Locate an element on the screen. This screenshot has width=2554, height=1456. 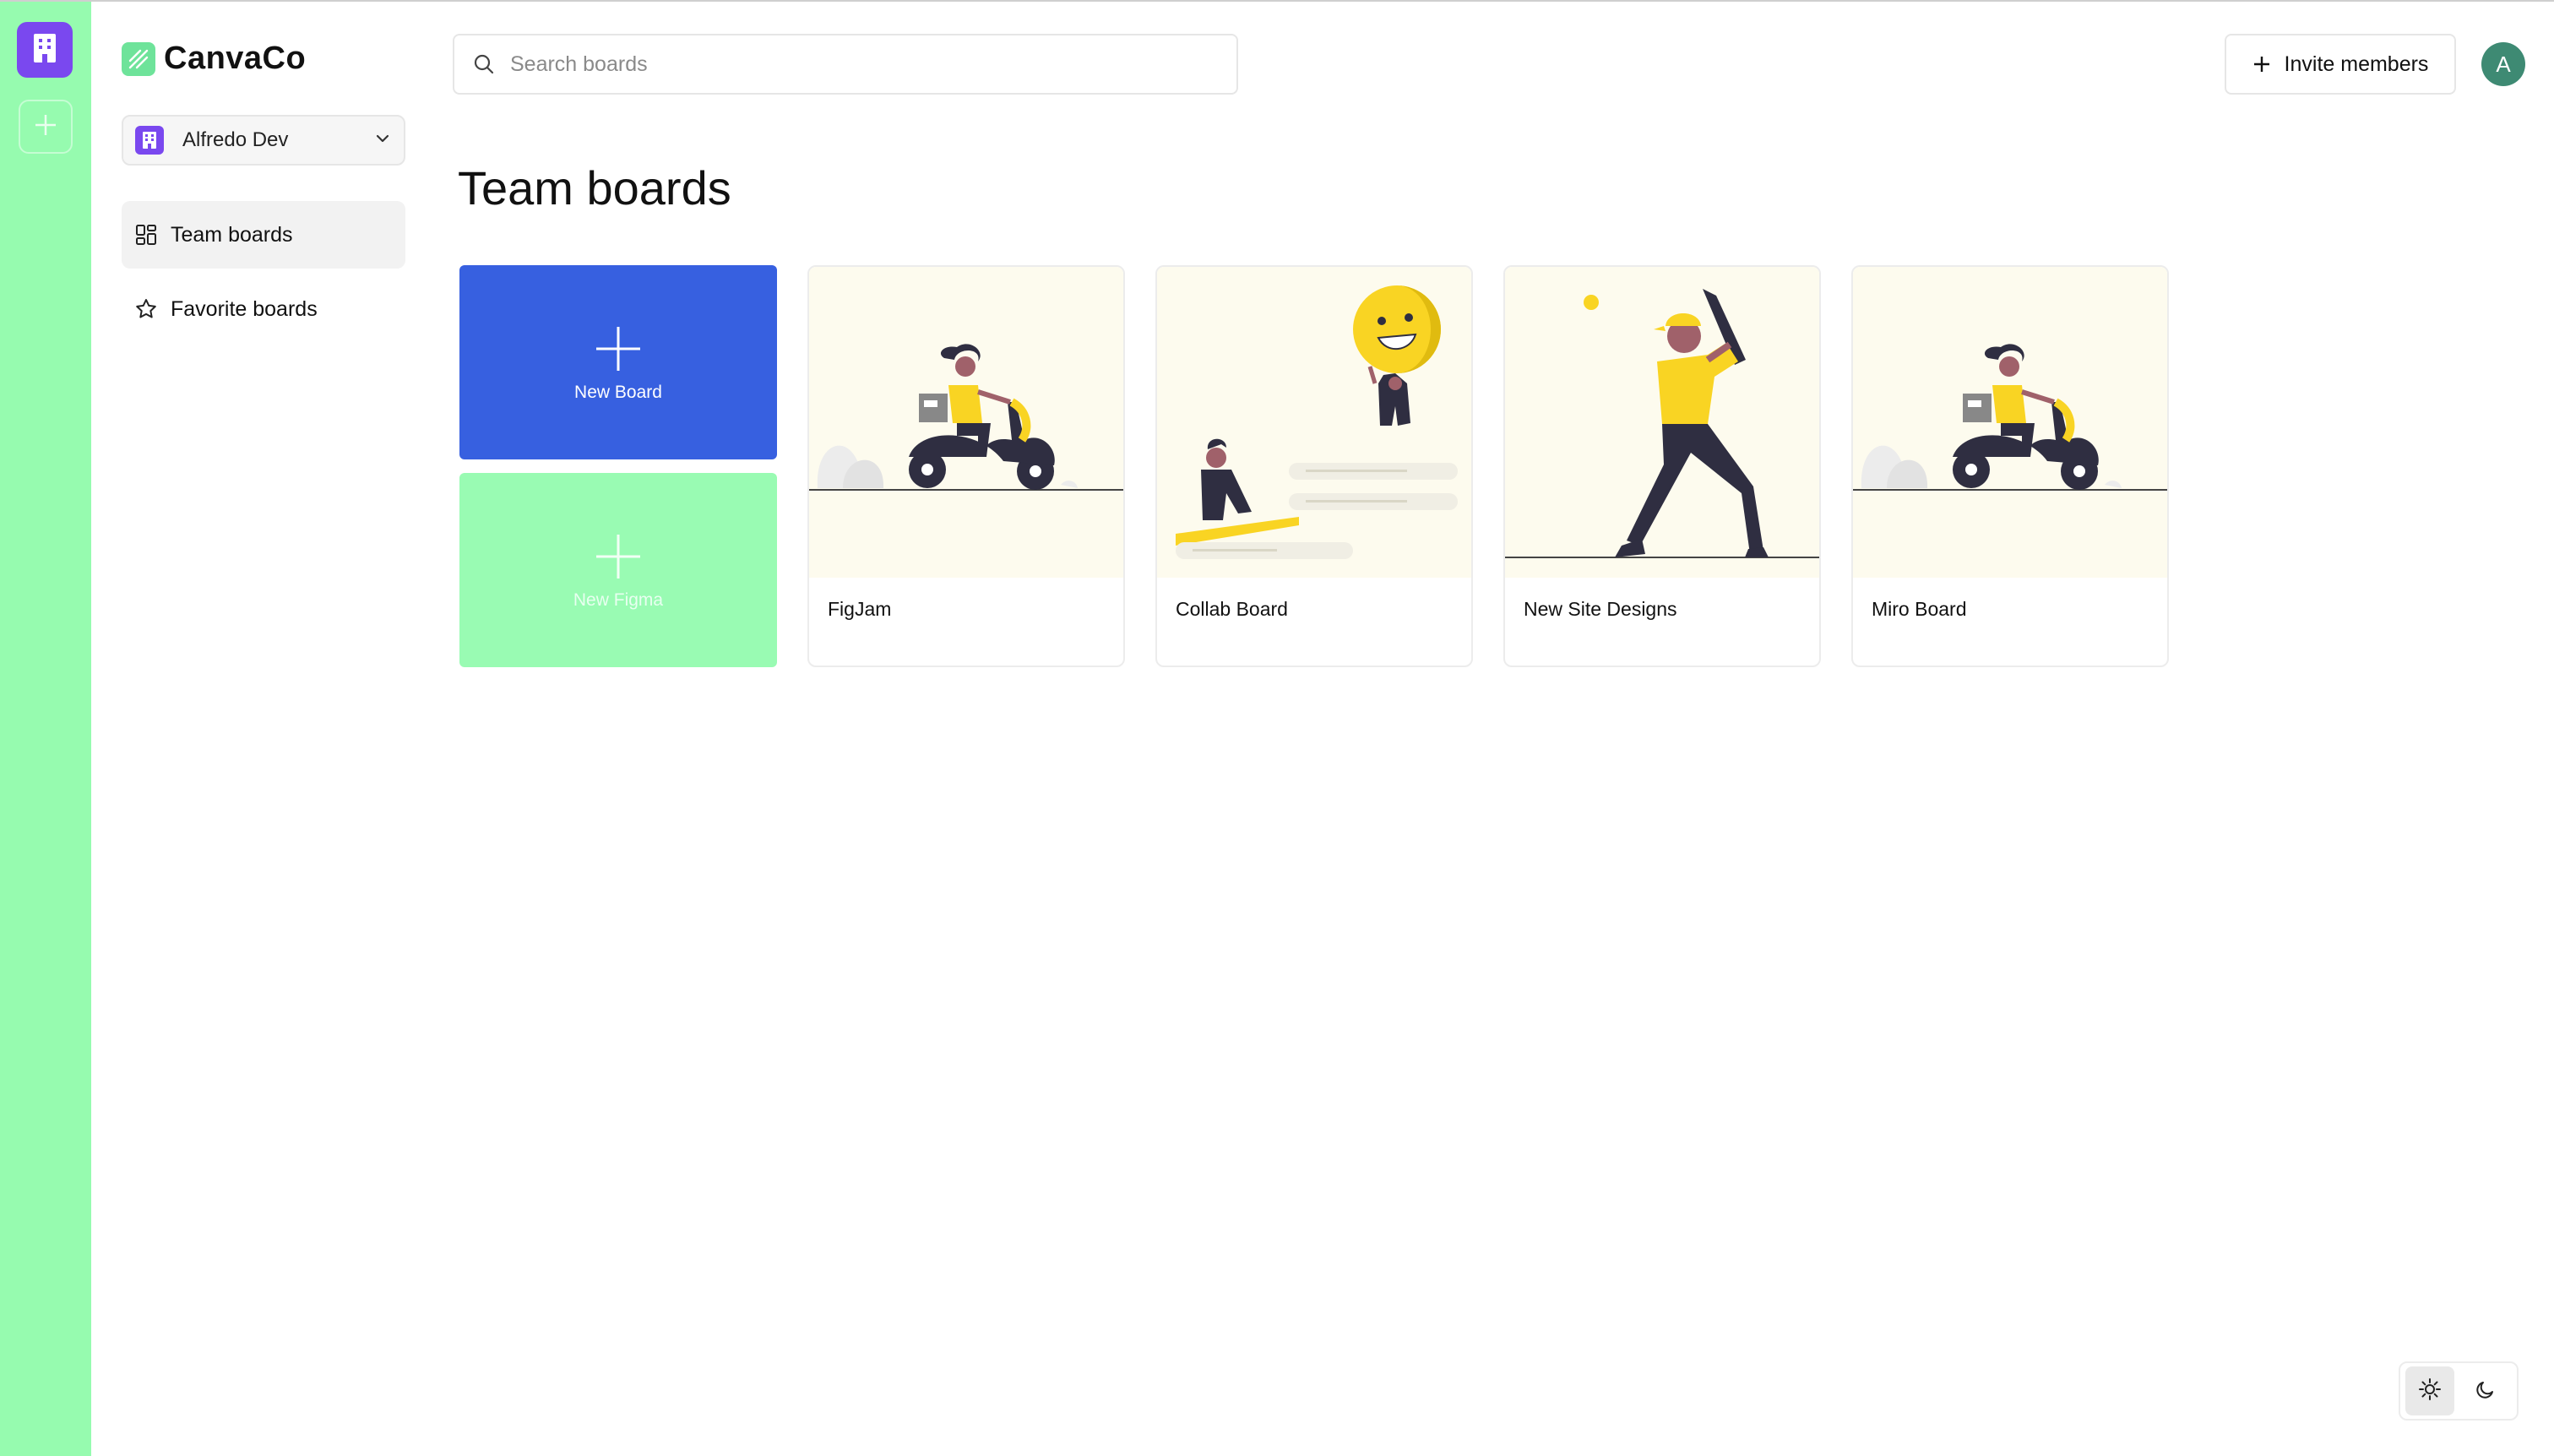
sidebar-item-label: Favorite boards is located at coordinates (244, 308).